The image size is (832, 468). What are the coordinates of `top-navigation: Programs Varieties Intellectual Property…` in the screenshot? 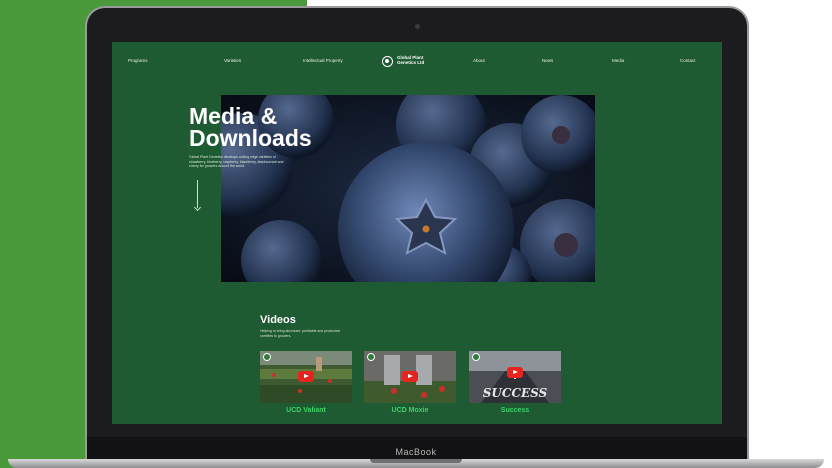 It's located at (417, 61).